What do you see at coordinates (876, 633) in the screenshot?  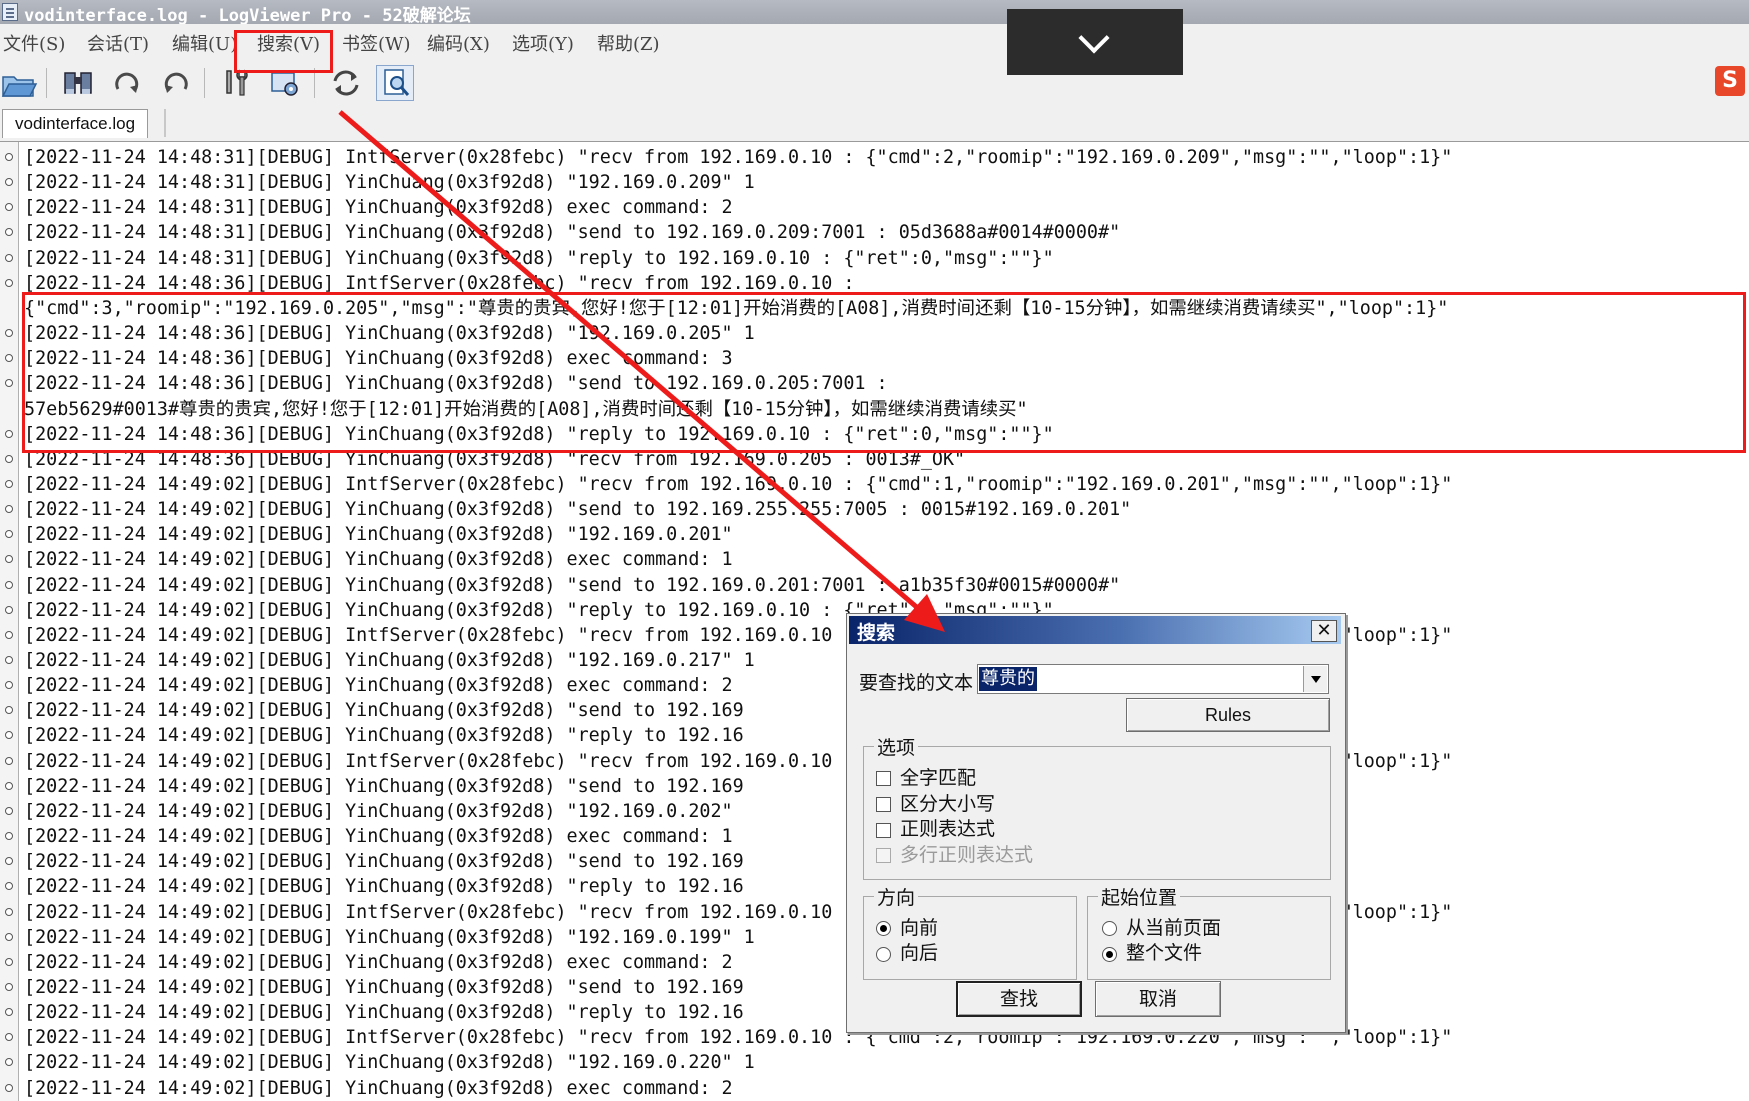 I see `dialog-title: 搜索` at bounding box center [876, 633].